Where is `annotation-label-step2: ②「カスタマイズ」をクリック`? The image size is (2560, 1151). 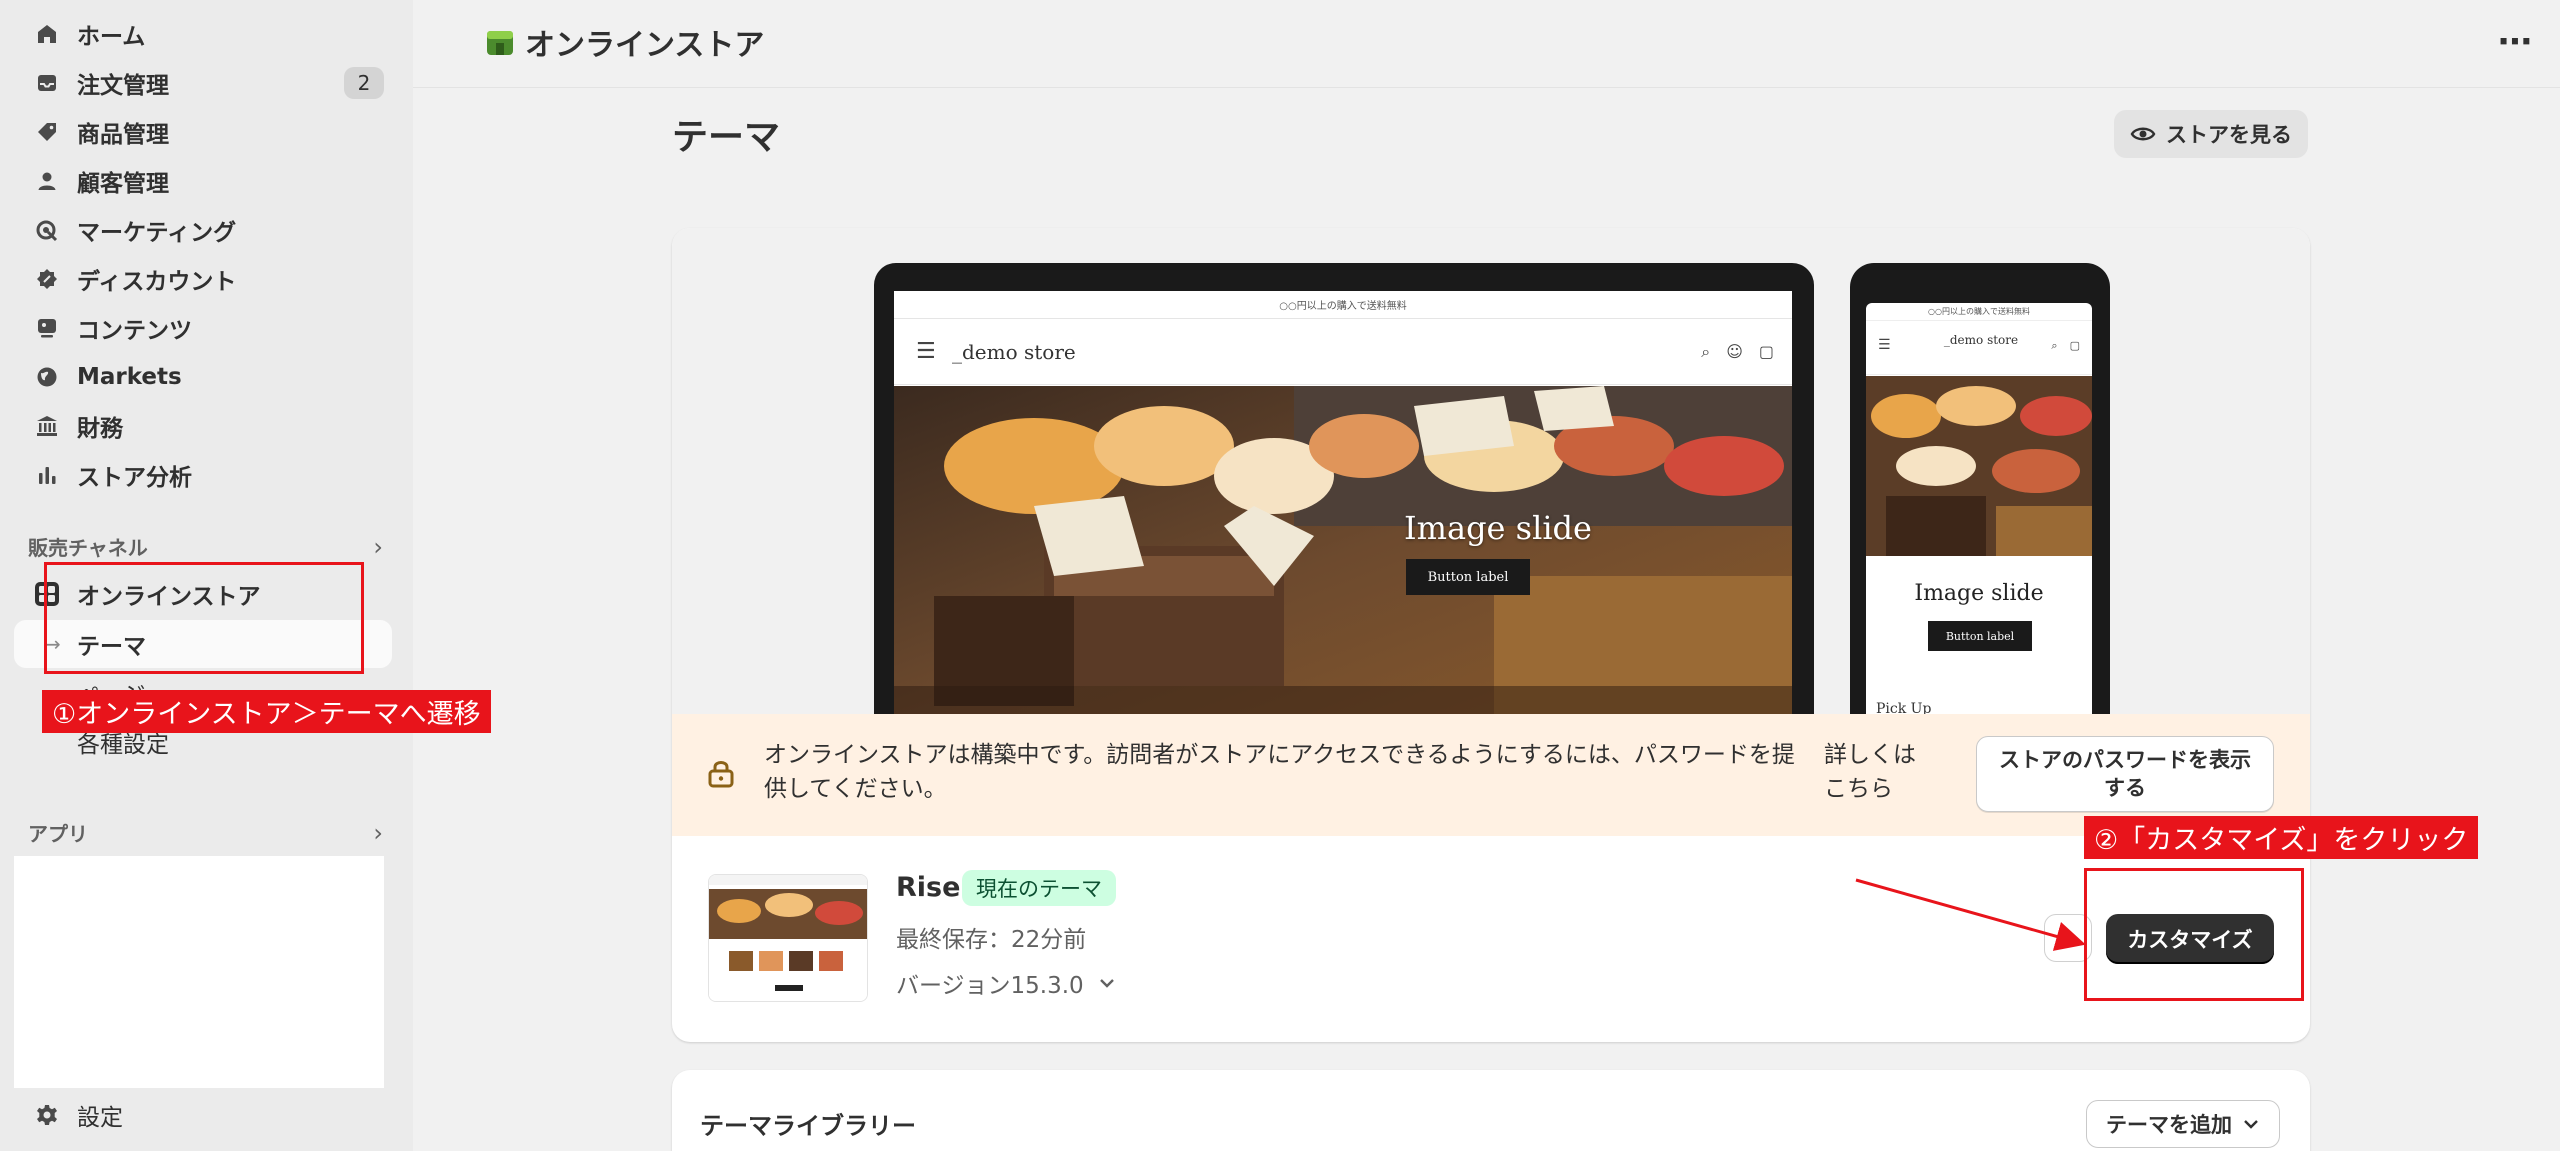 annotation-label-step2: ②「カスタマイズ」をクリック is located at coordinates (2281, 837).